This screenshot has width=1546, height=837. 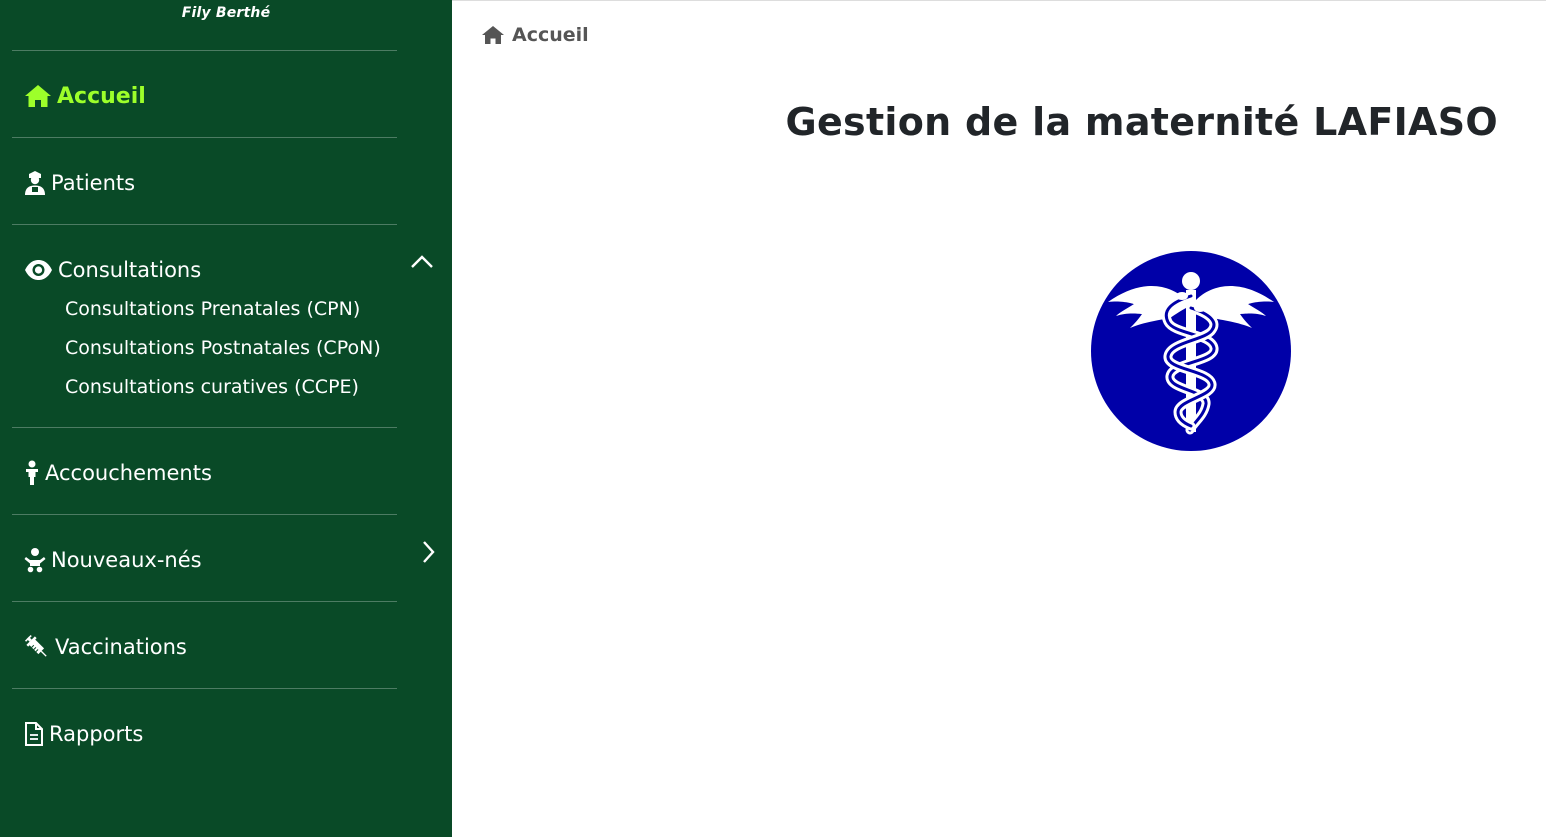 I want to click on child-icon, so click(x=32, y=473).